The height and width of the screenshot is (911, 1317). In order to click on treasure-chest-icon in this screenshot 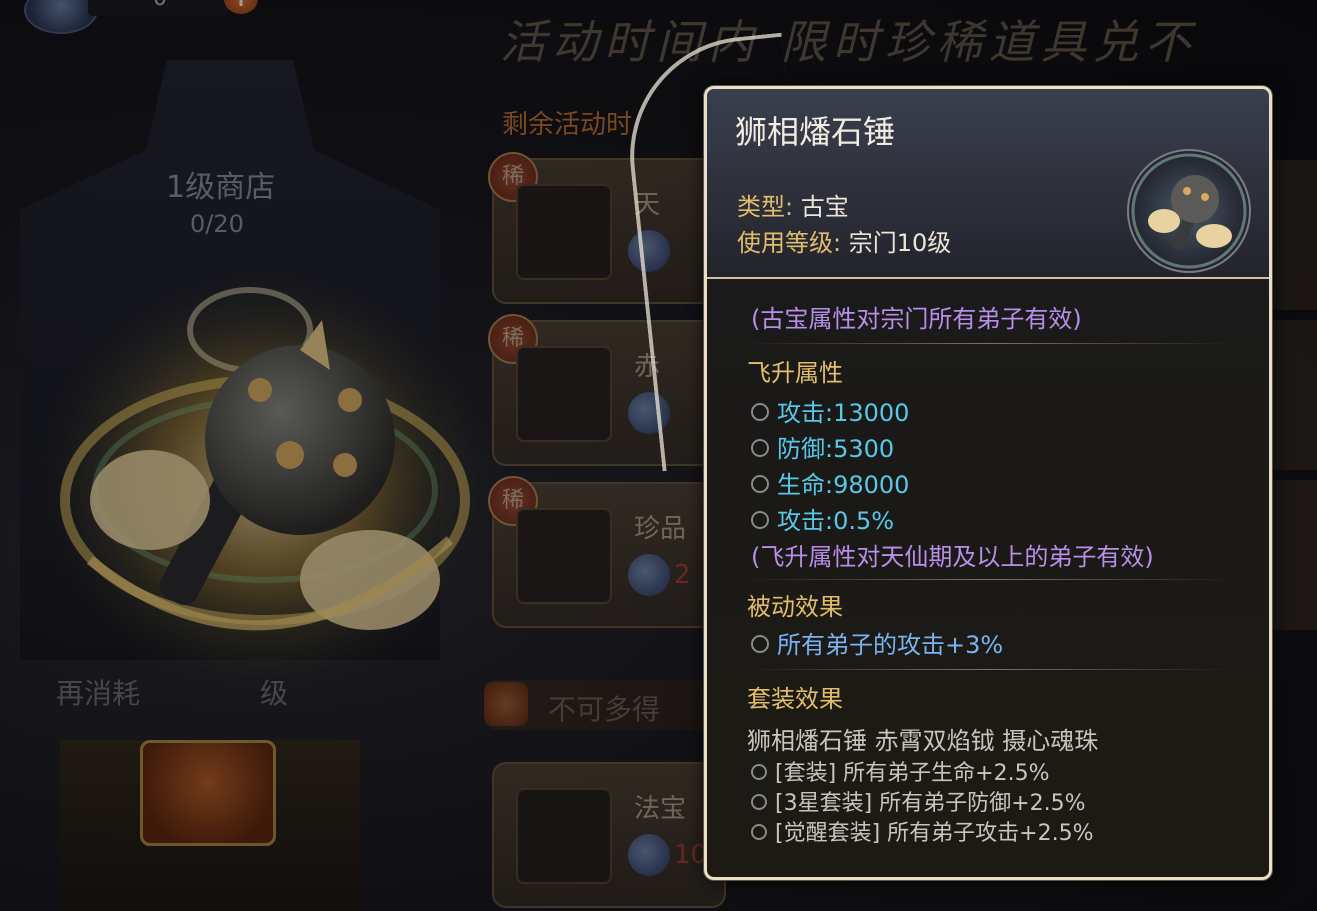, I will do `click(208, 793)`.